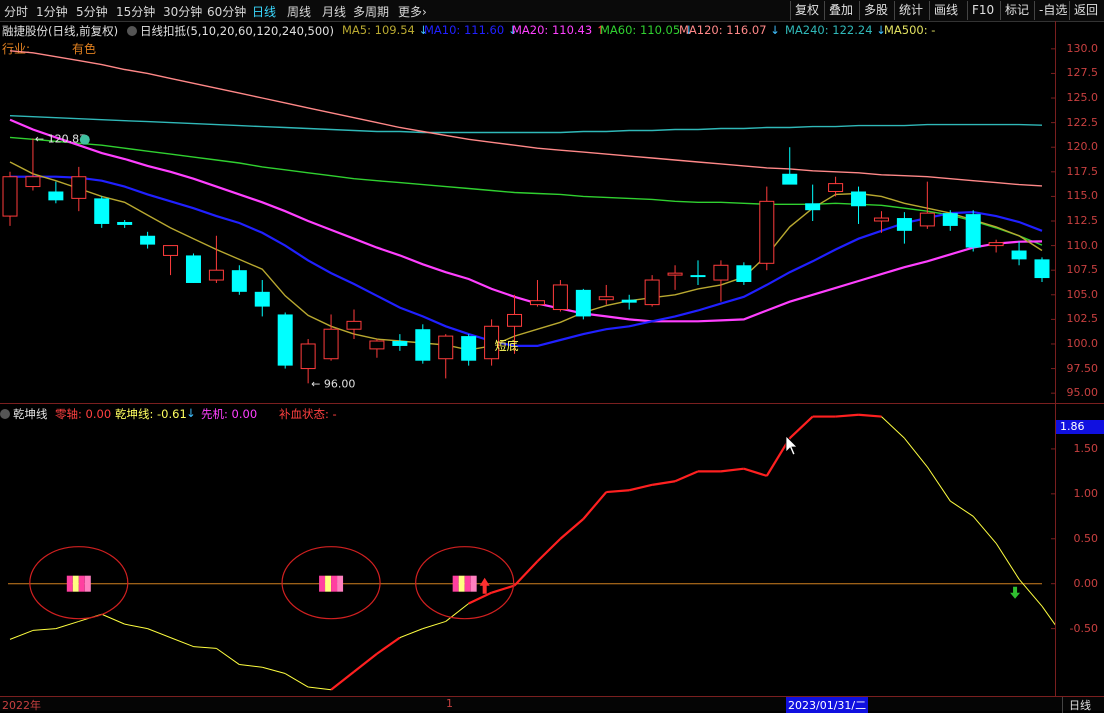  What do you see at coordinates (84, 139) in the screenshot?
I see `indicator-dot-icon` at bounding box center [84, 139].